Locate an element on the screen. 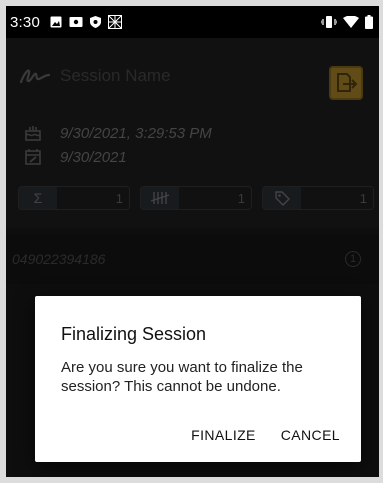  pattern-icon is located at coordinates (115, 22).